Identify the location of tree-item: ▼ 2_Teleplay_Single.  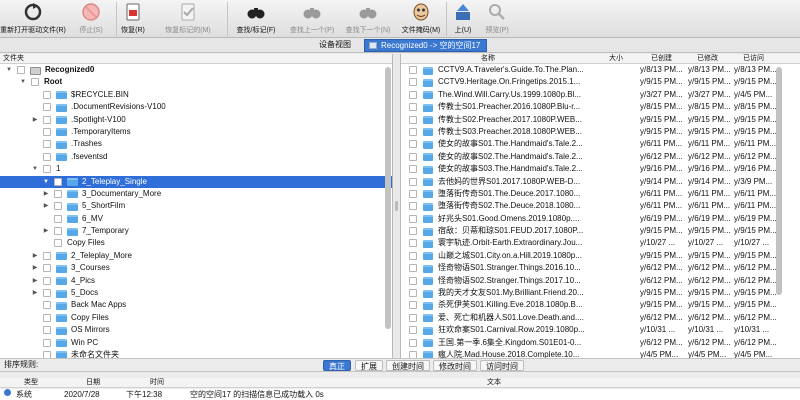
(196, 181).